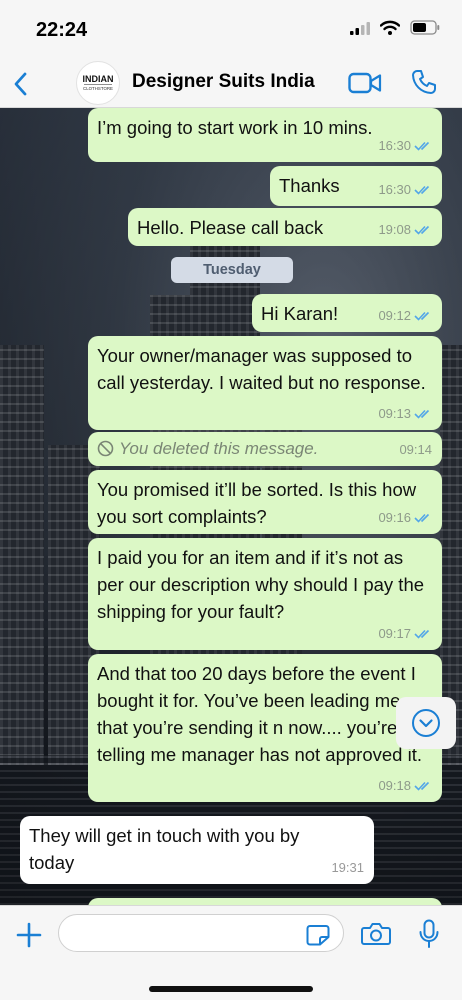 Image resolution: width=462 pixels, height=1000 pixels. I want to click on voice-message-button, so click(429, 934).